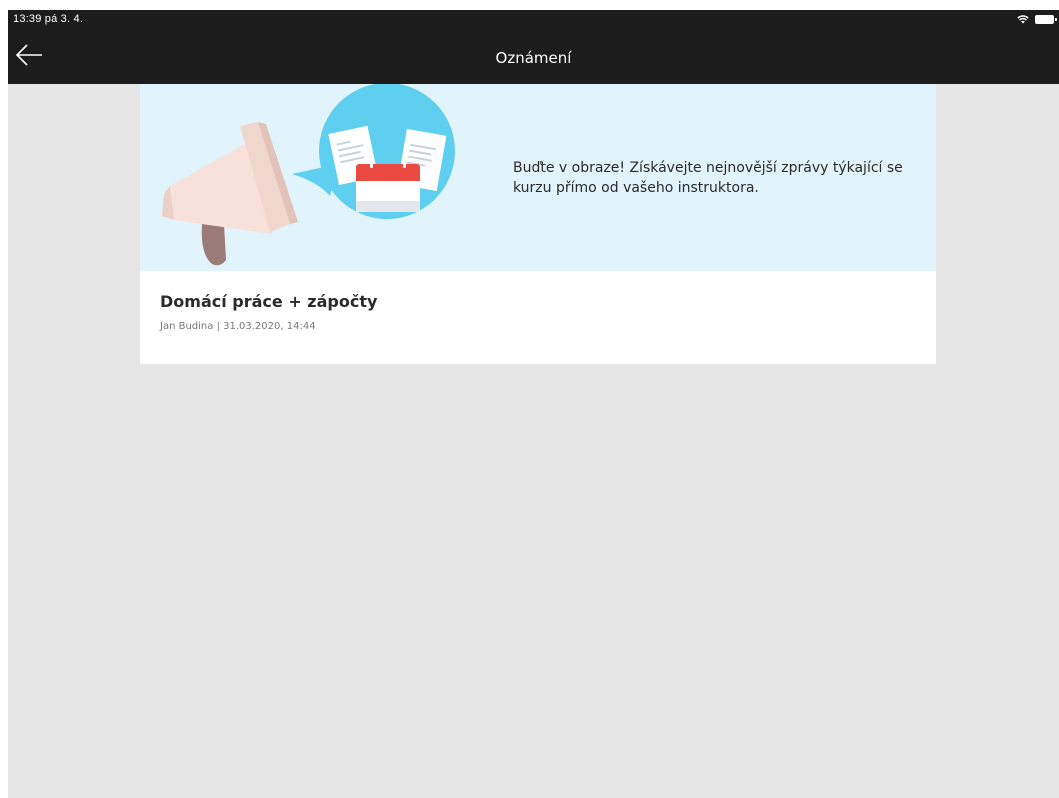  I want to click on top-bar: 13:39 pá 3. 4. Oznámení, so click(533, 47).